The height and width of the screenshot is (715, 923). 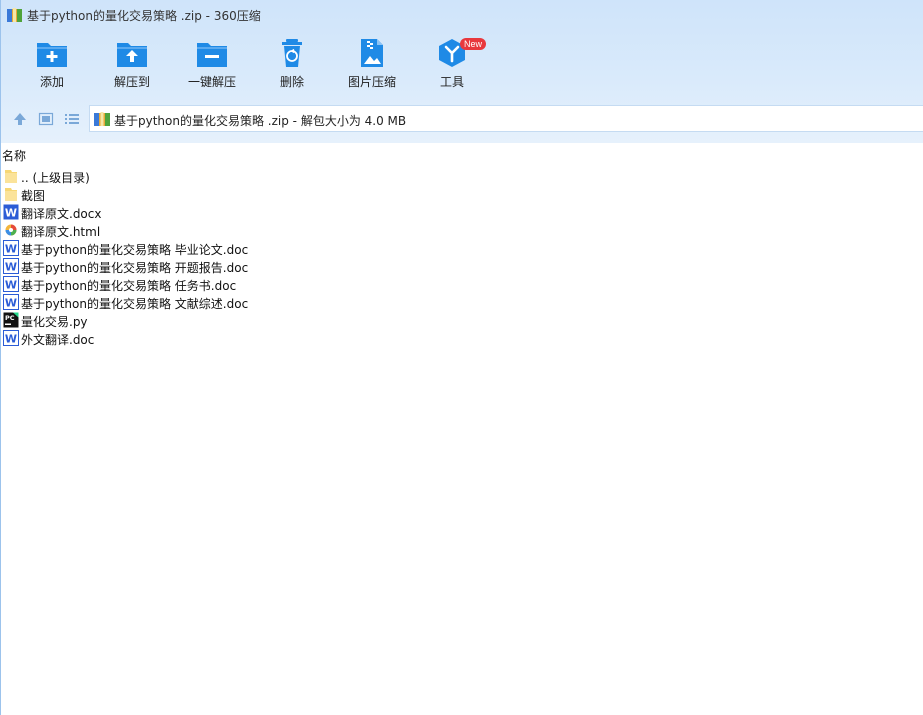 I want to click on svg-text: PC, so click(x=10, y=318).